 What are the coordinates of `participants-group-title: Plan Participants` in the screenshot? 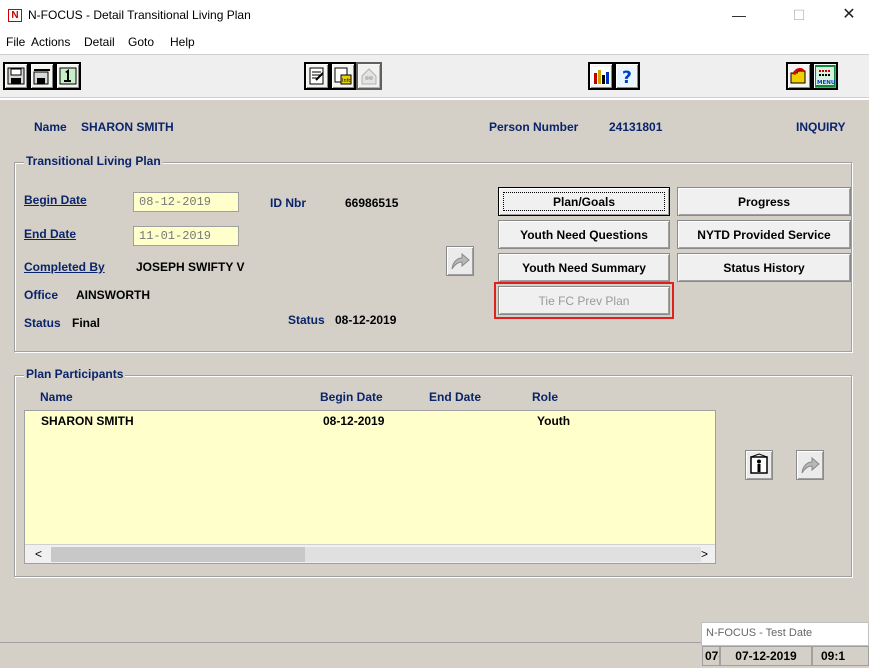 It's located at (75, 374).